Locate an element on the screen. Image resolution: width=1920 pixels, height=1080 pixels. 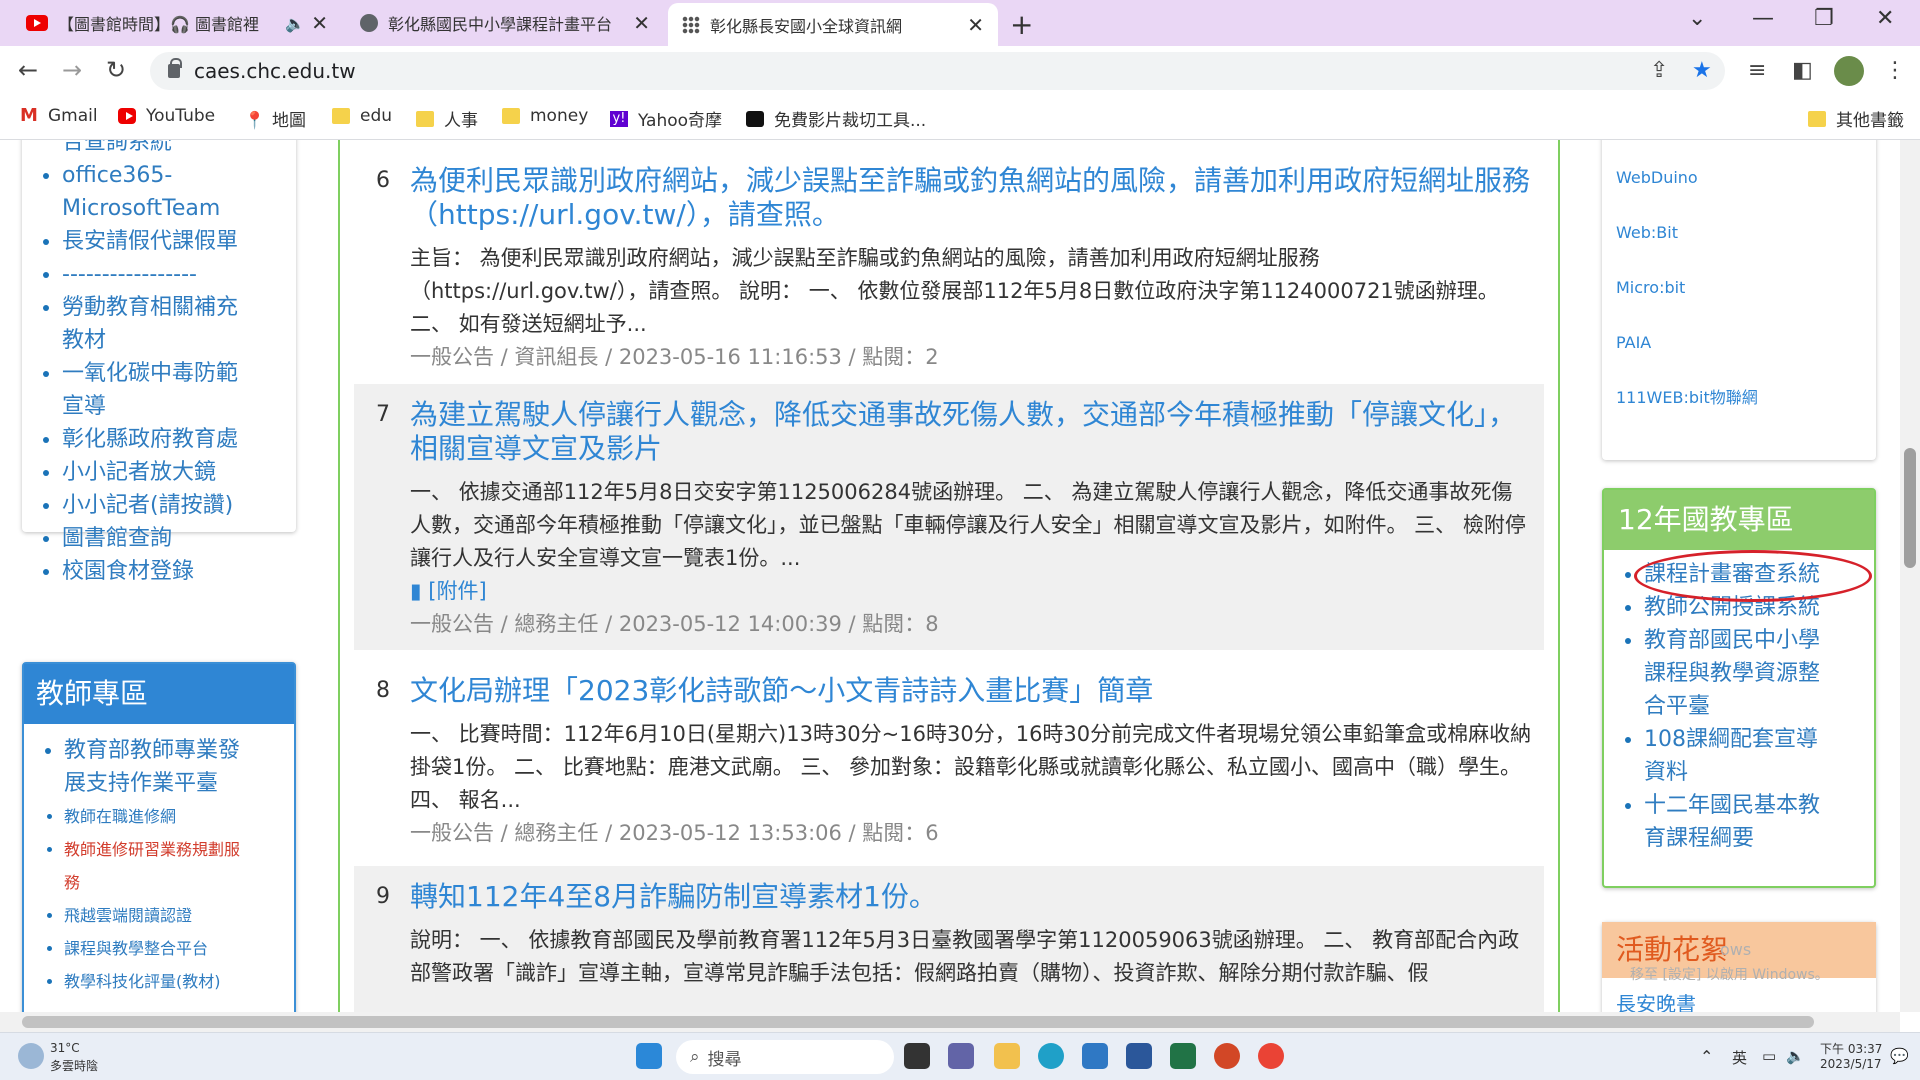
news-title: 轉知112年4至8月詐騙防制宣導素材1份。 is located at coordinates (971, 890).